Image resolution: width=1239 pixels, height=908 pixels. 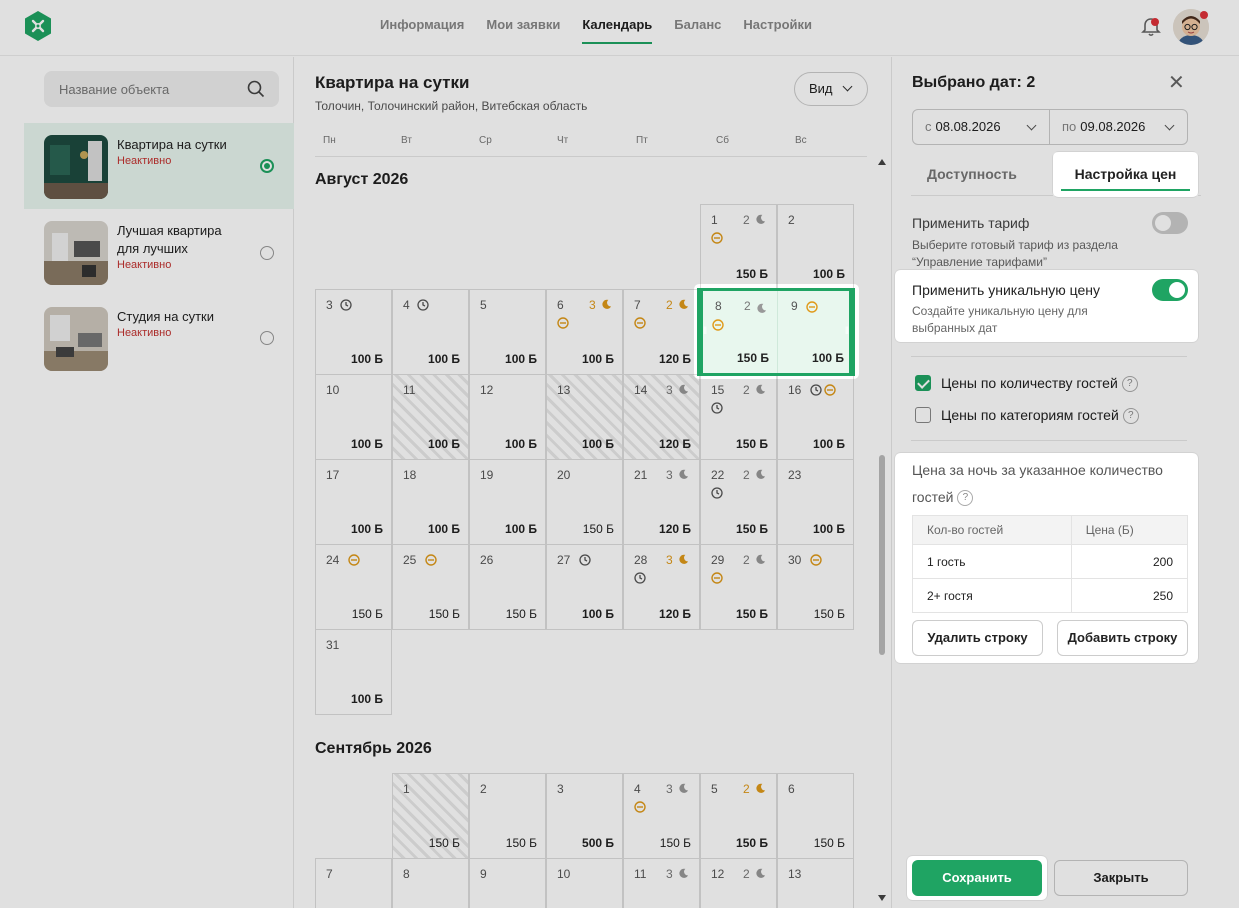 I want to click on calendar-day: 24 150 Б, so click(x=353, y=587).